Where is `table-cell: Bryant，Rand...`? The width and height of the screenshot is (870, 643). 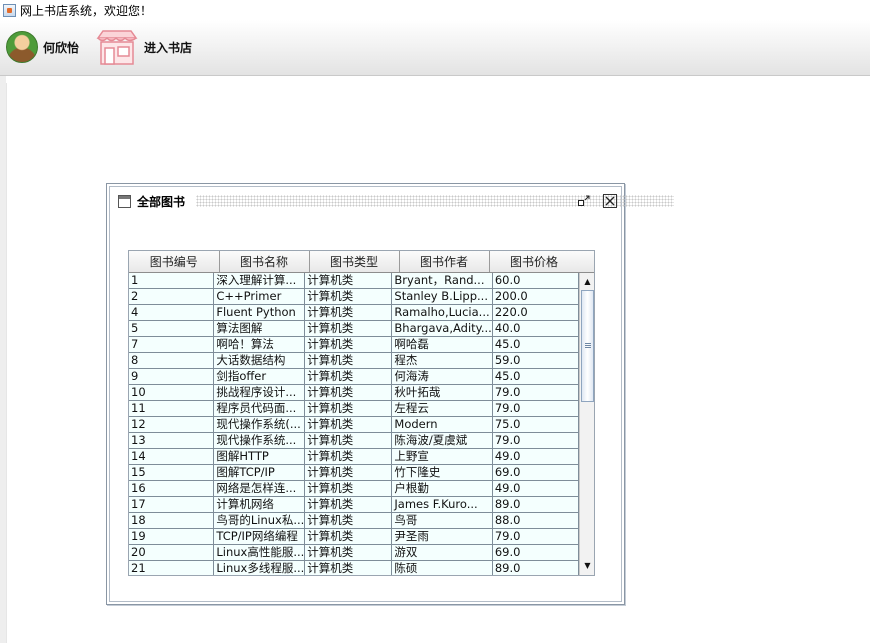
table-cell: Bryant，Rand... is located at coordinates (442, 281).